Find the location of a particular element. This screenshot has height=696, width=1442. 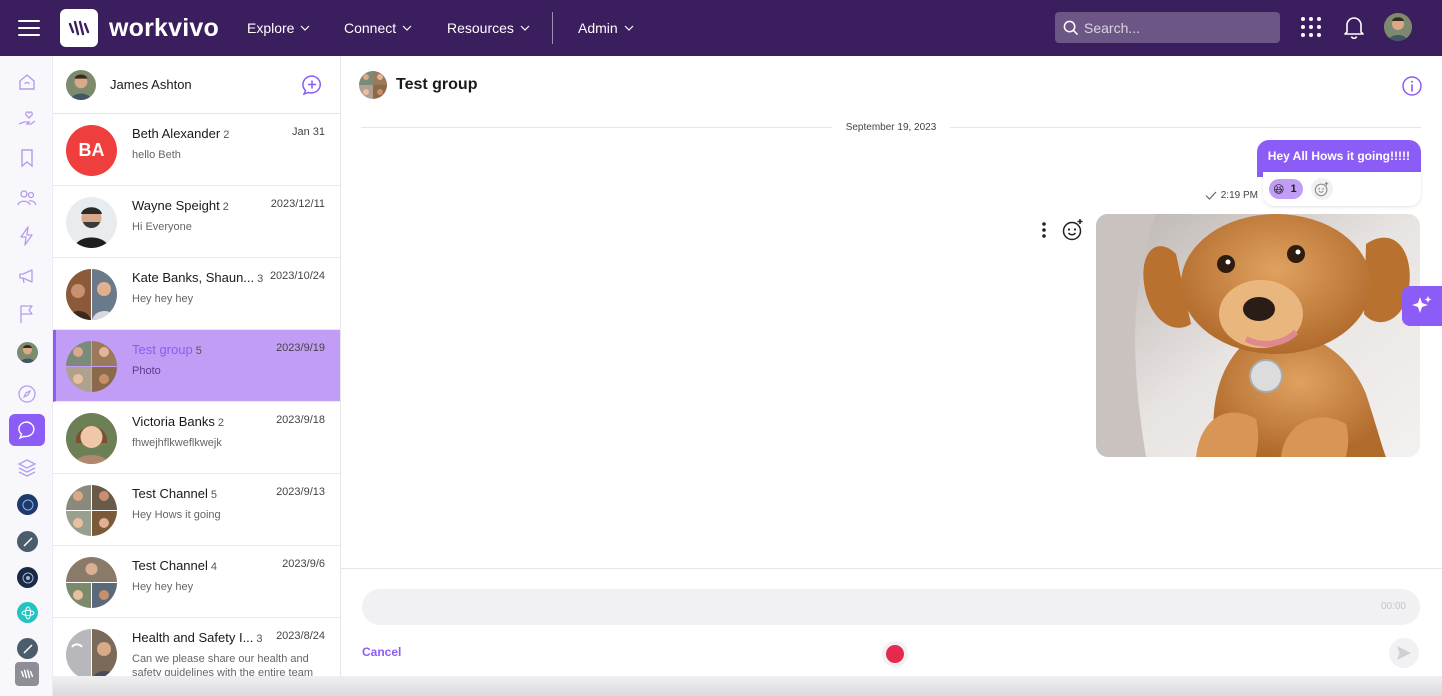

home-icon is located at coordinates (27, 82).